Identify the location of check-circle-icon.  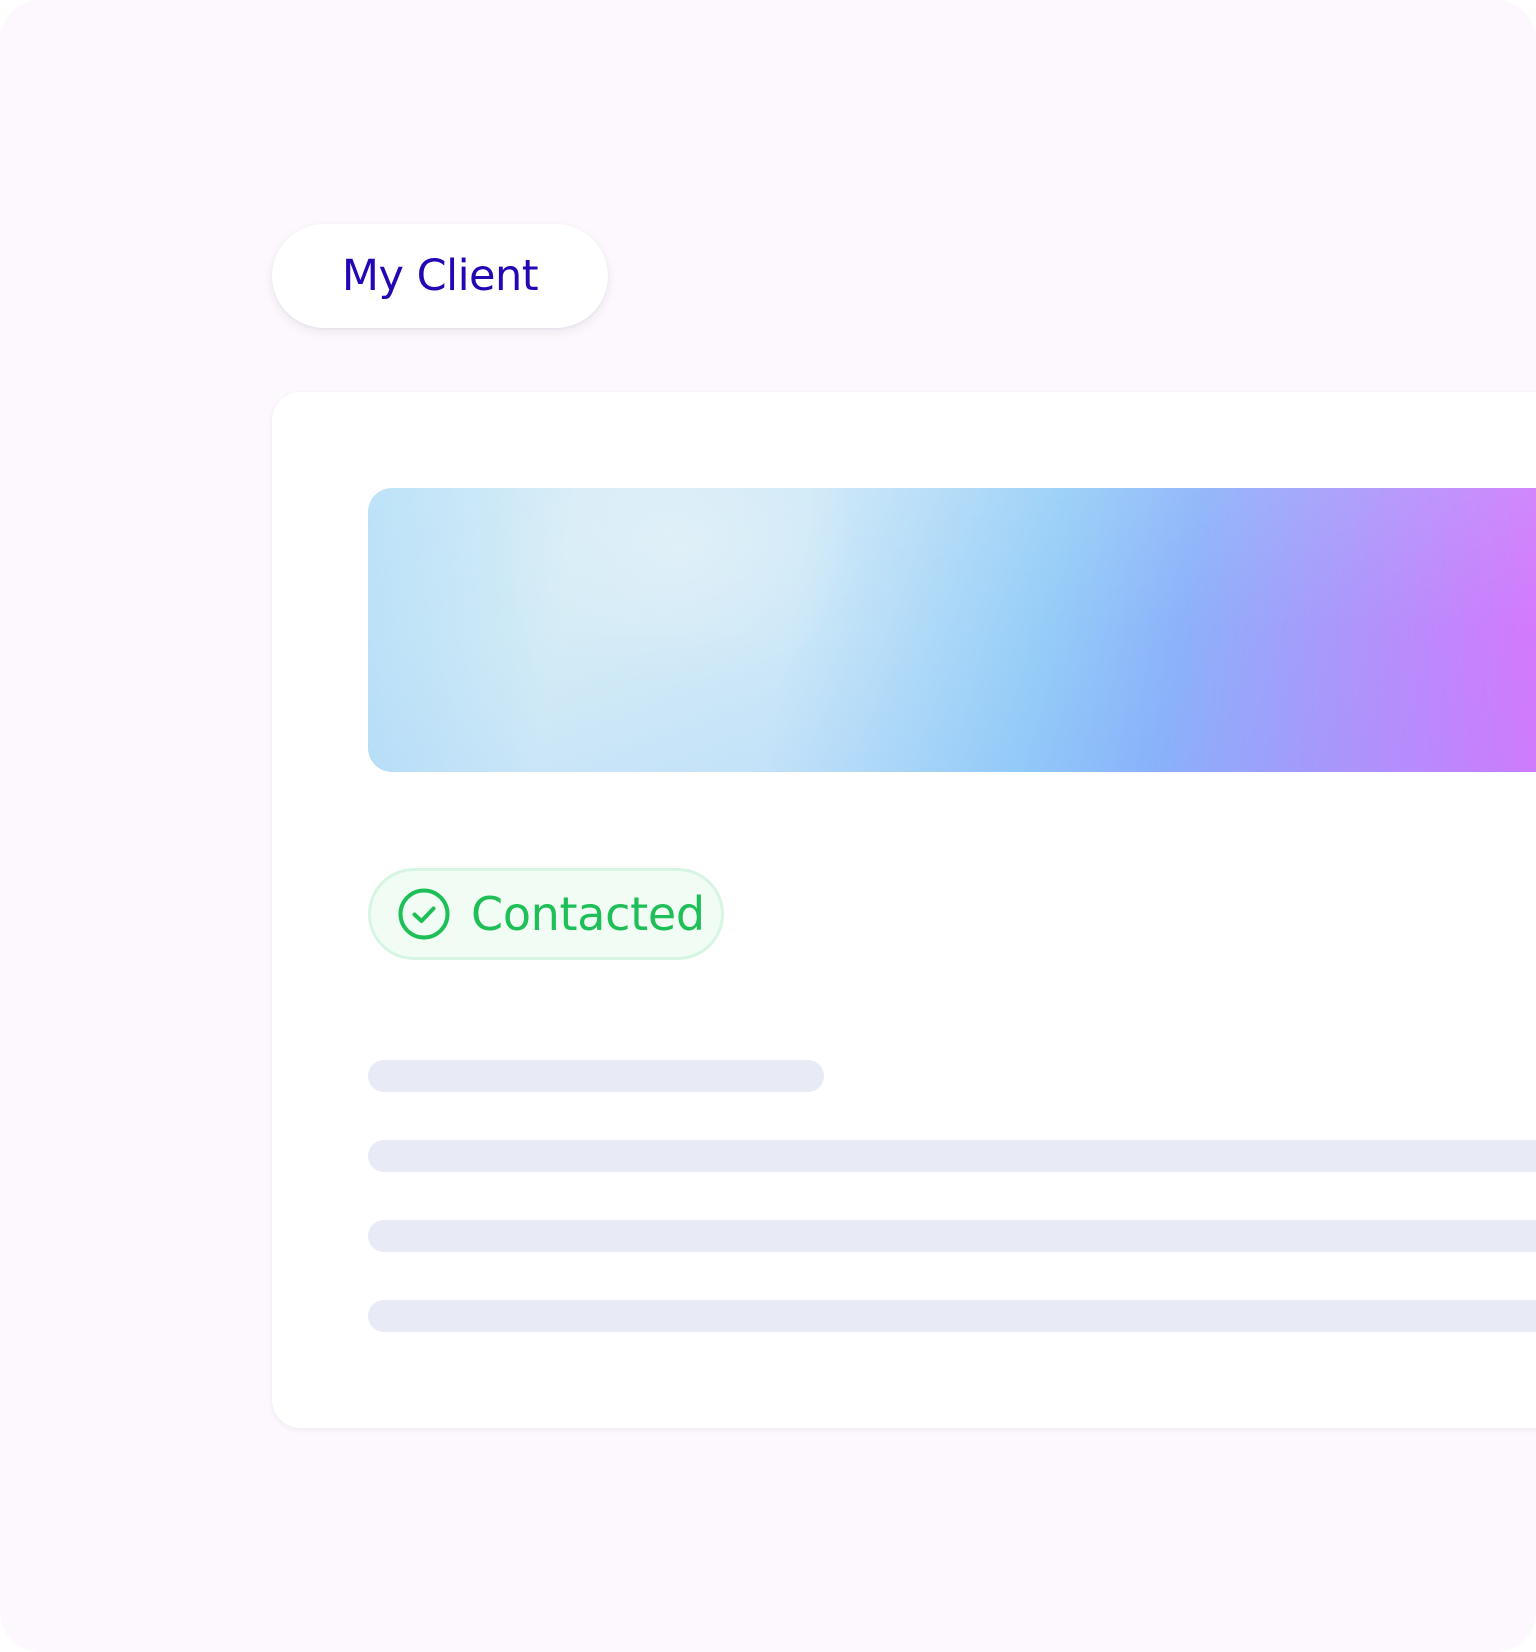
(424, 914).